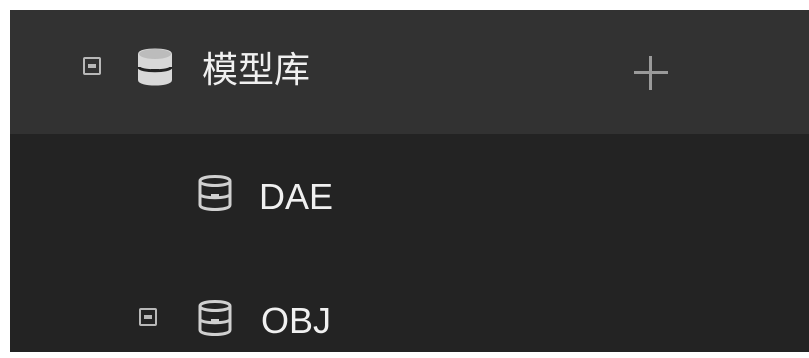 Image resolution: width=809 pixels, height=358 pixels. I want to click on tree-node-label: 模型库, so click(256, 70).